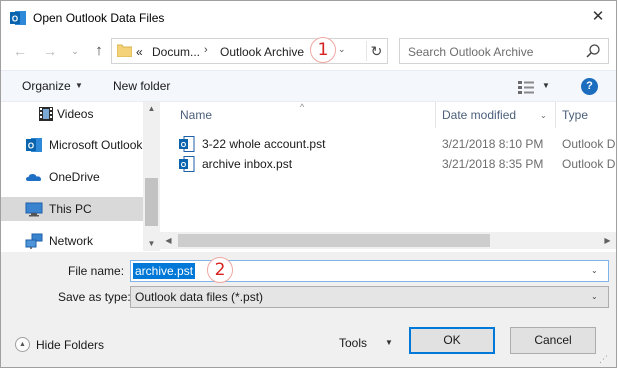  I want to click on scroll-right-arrow: ▶, so click(607, 240).